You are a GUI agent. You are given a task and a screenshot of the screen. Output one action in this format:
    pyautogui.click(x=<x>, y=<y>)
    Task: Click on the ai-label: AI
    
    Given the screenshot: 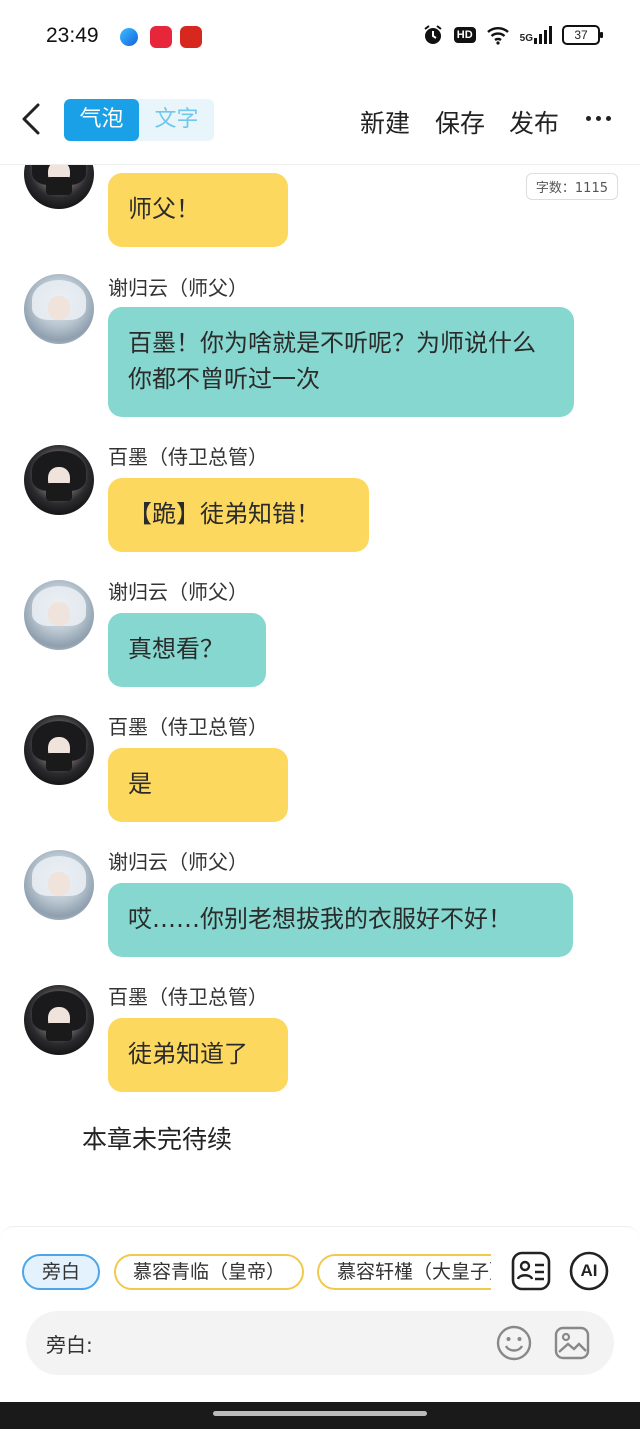 What is the action you would take?
    pyautogui.click(x=589, y=1270)
    